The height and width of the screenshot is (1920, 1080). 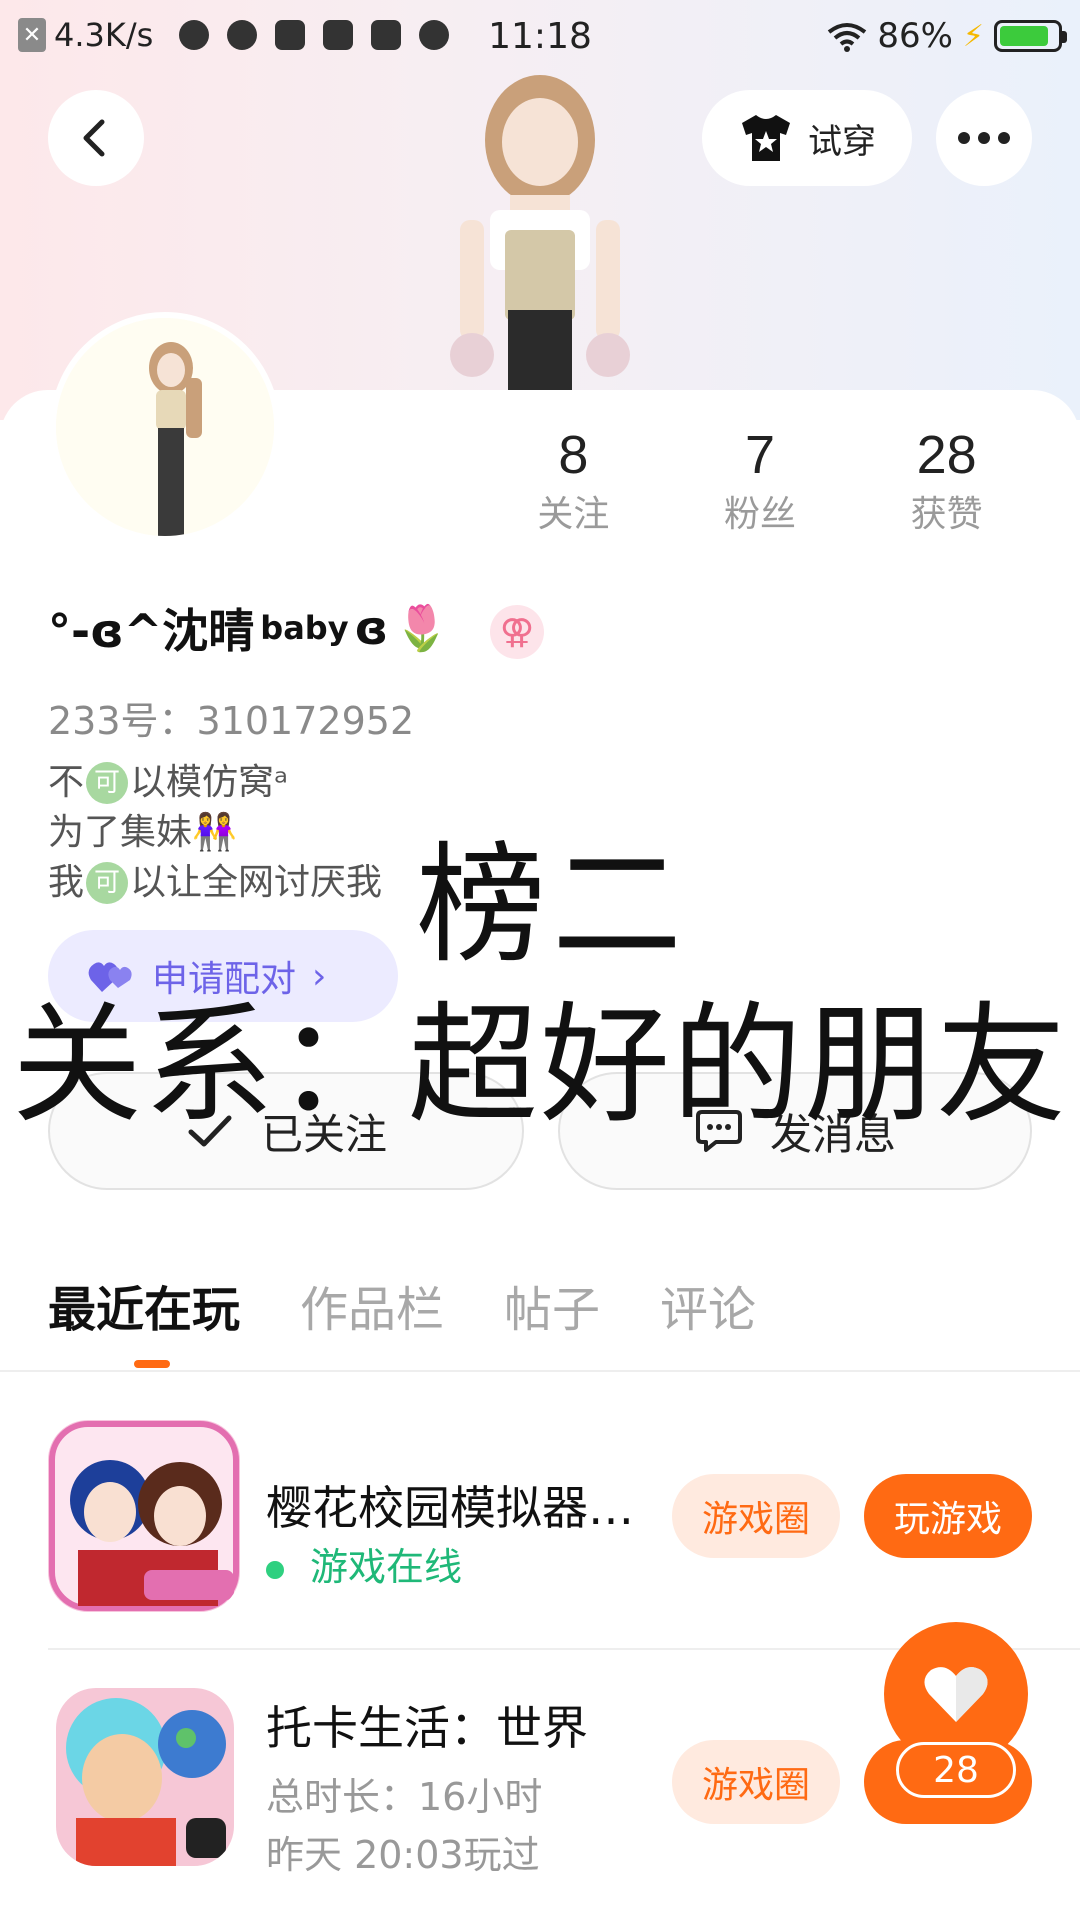 I want to click on bio-line: 我可以让全网讨厌我, so click(x=215, y=883).